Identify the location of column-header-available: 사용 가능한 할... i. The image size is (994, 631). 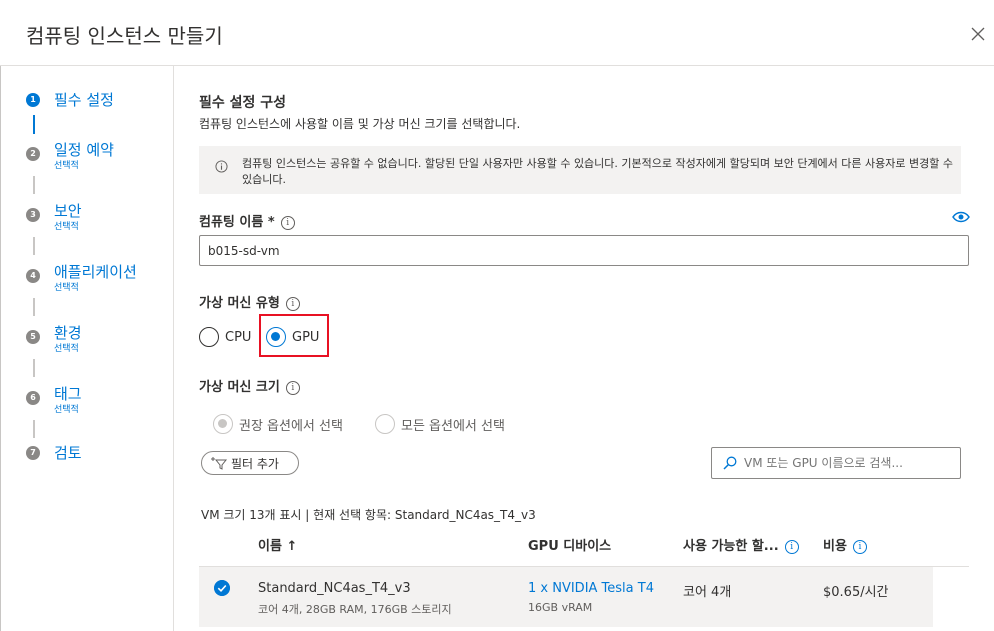
(741, 544).